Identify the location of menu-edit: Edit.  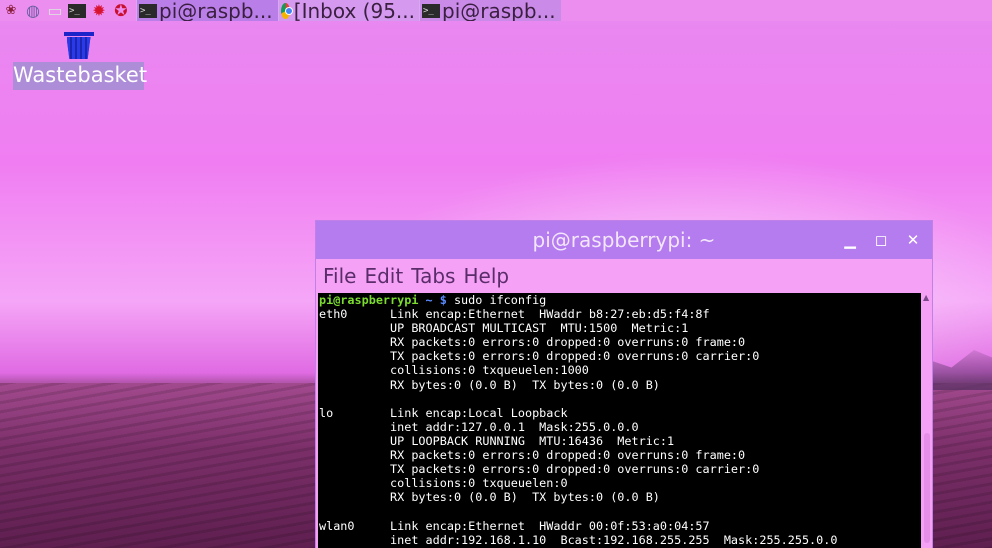
(383, 276).